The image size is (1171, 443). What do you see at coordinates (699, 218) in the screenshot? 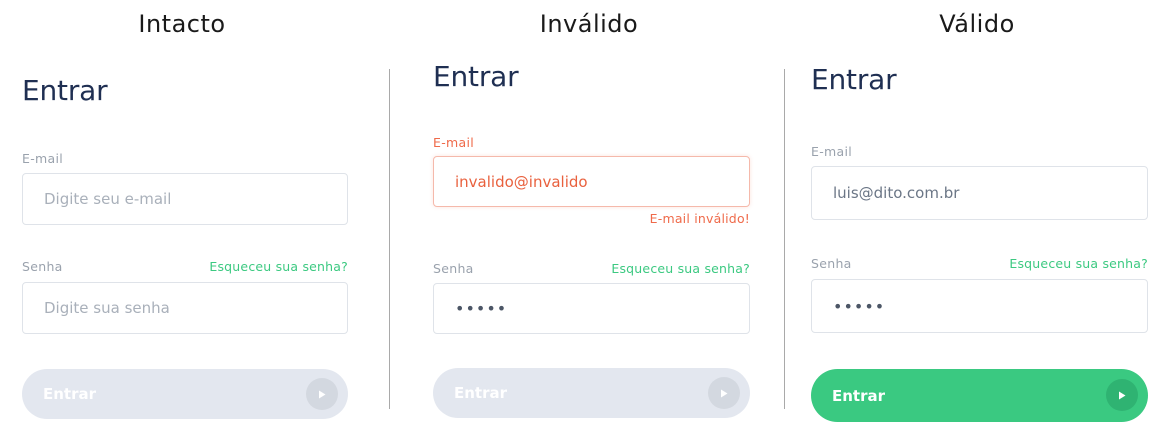
I see `email-error-message: E-mail inválido!` at bounding box center [699, 218].